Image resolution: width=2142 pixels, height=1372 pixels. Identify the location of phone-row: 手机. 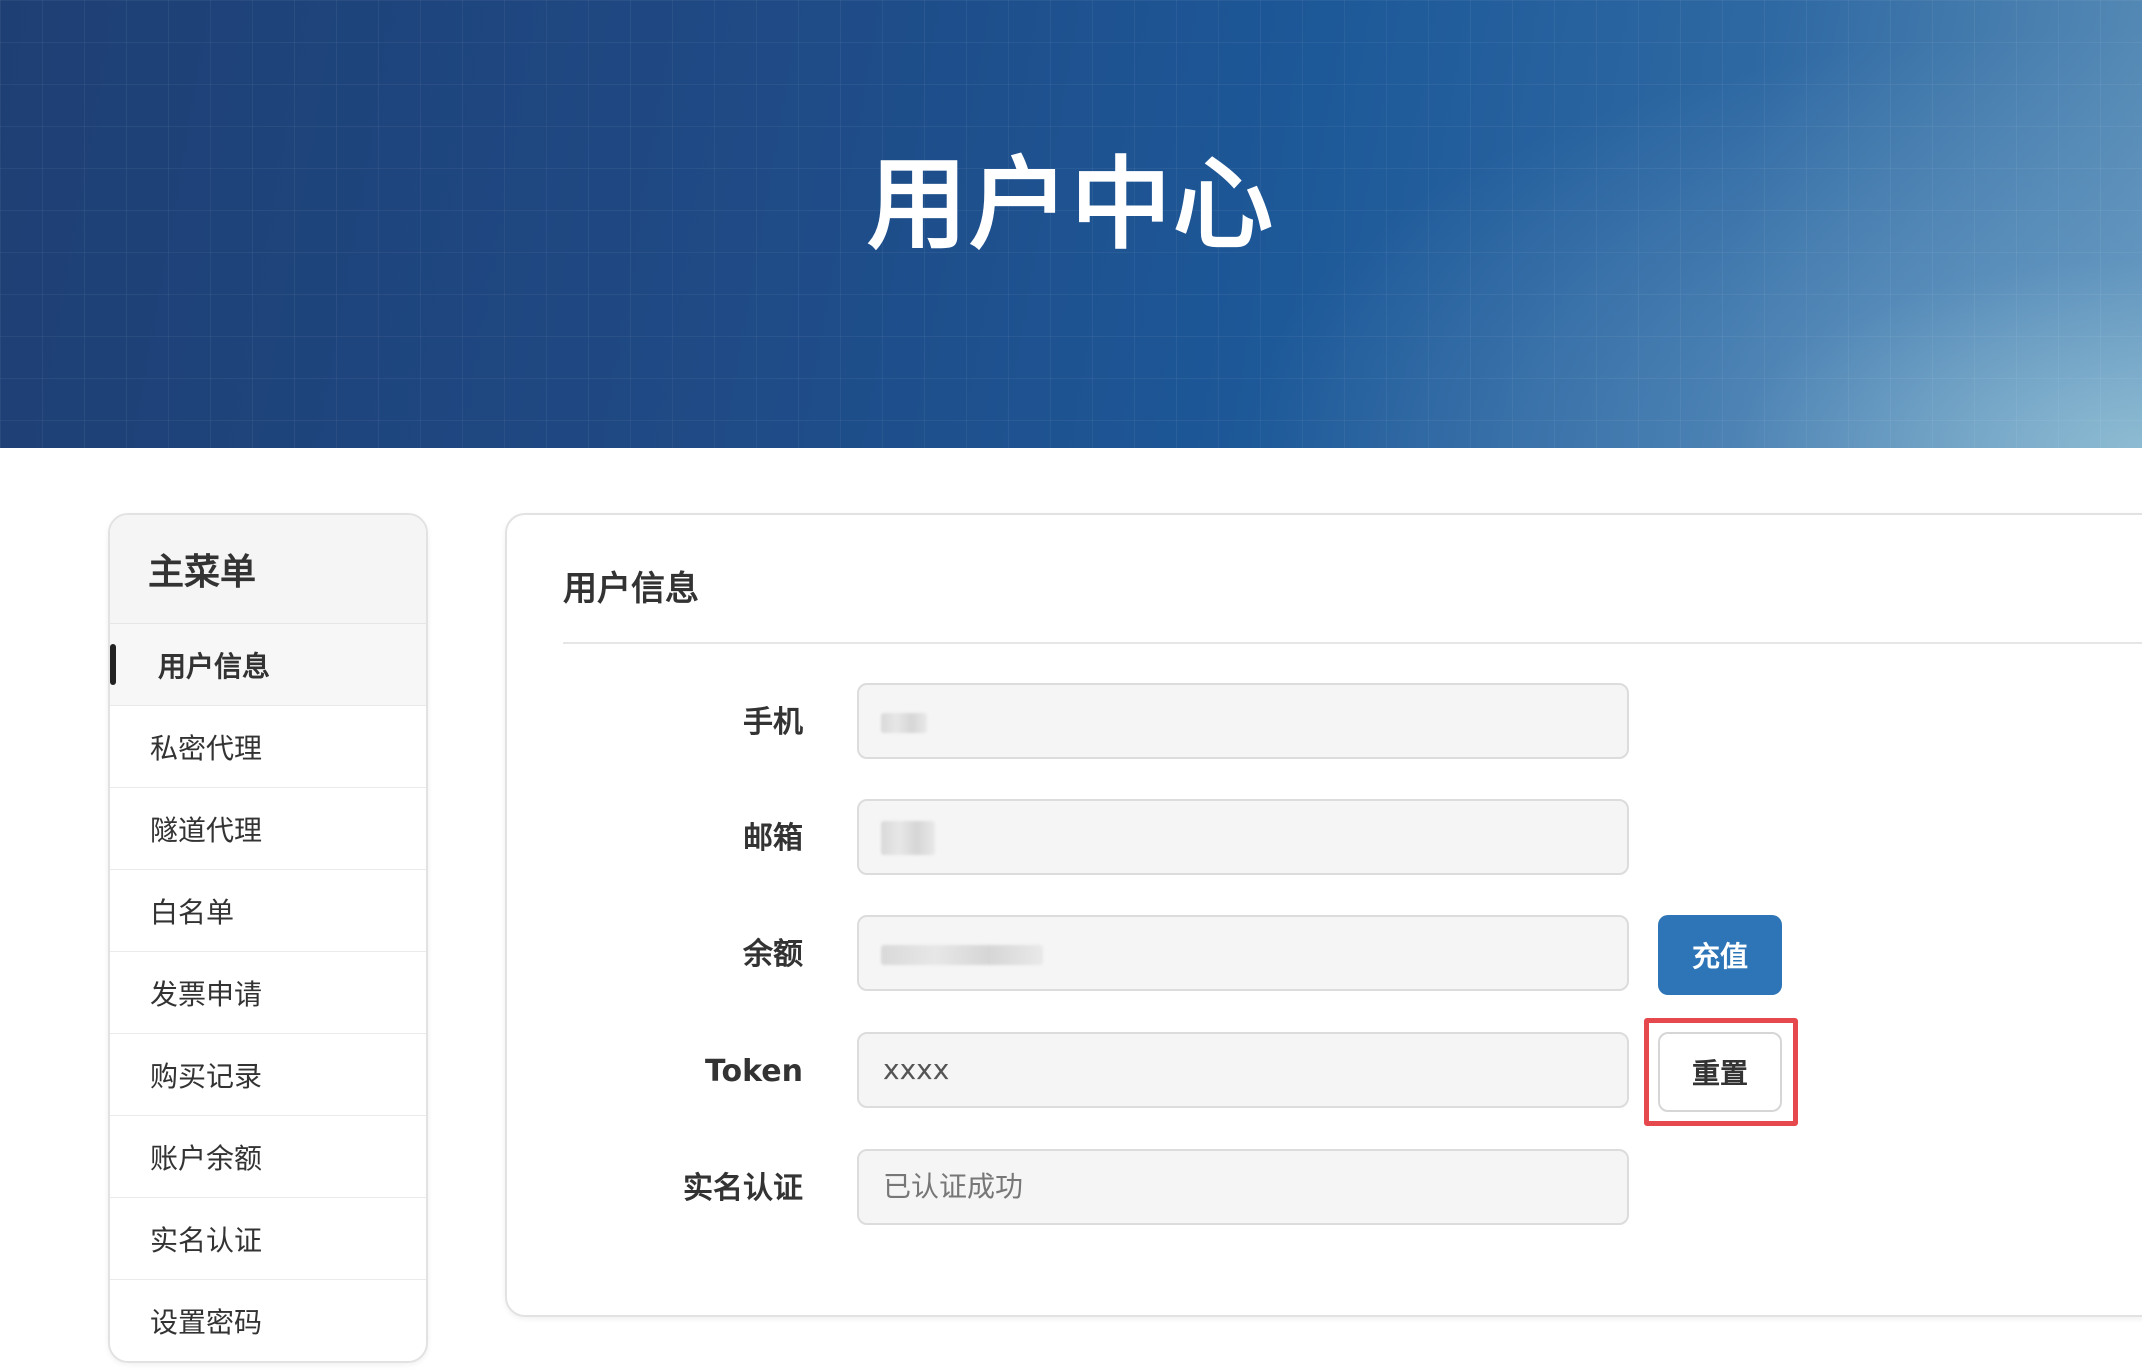
(1324, 723).